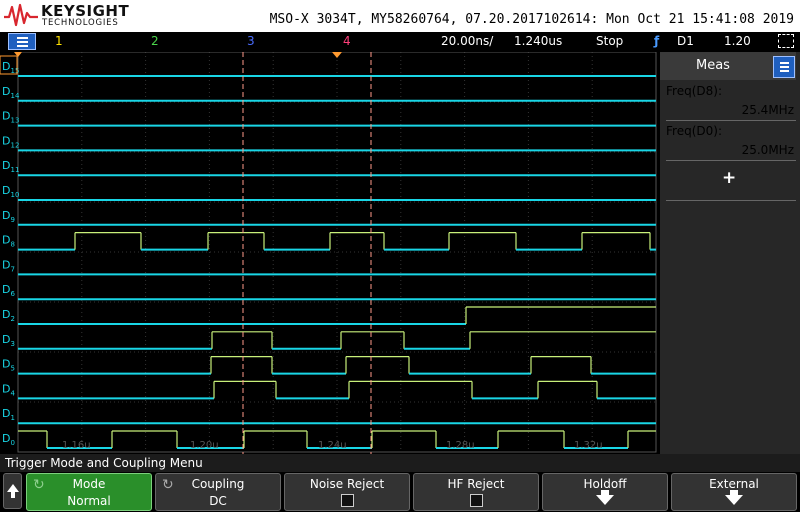  I want to click on softkey-value: Normal, so click(89, 501).